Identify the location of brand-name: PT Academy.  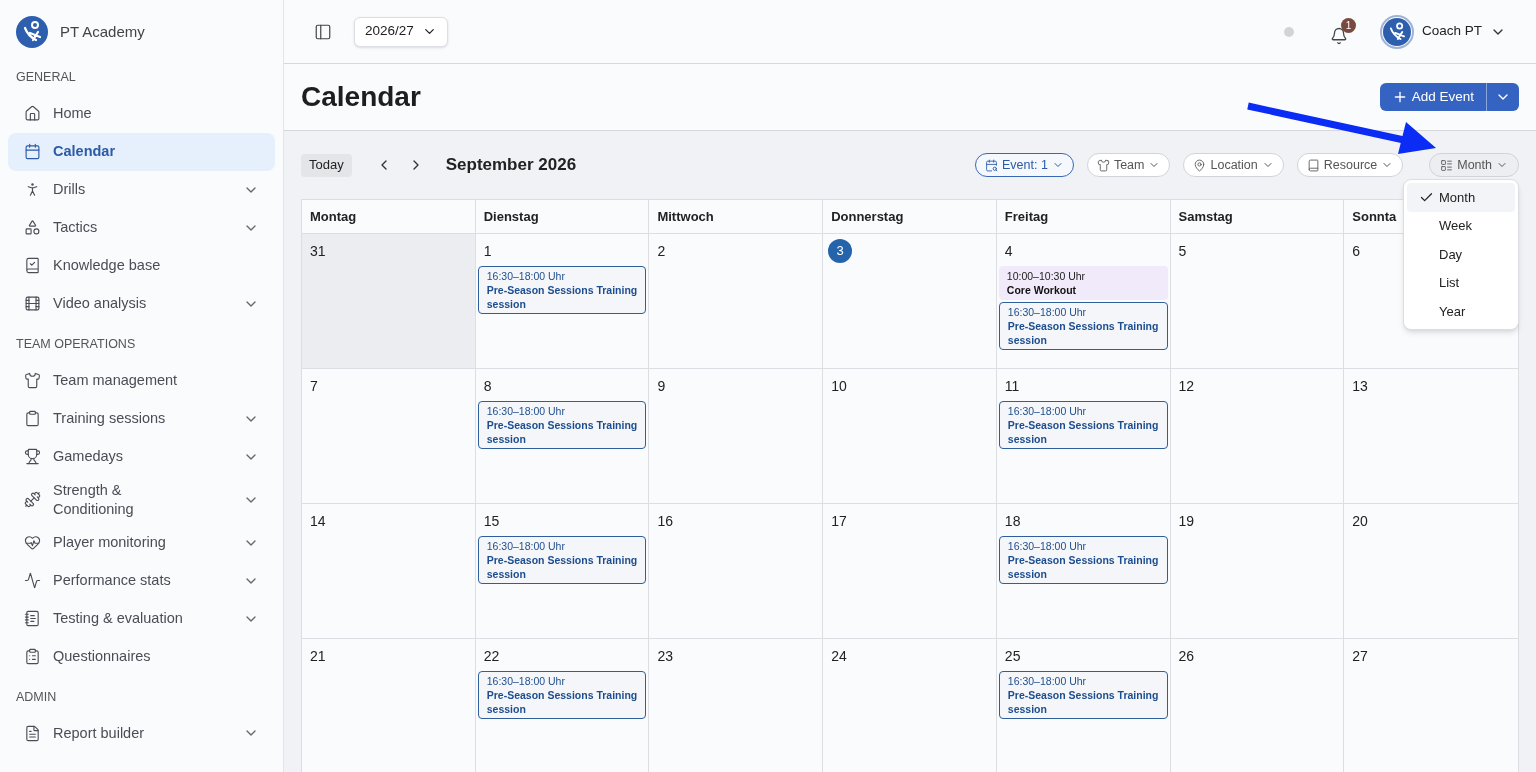
(102, 31).